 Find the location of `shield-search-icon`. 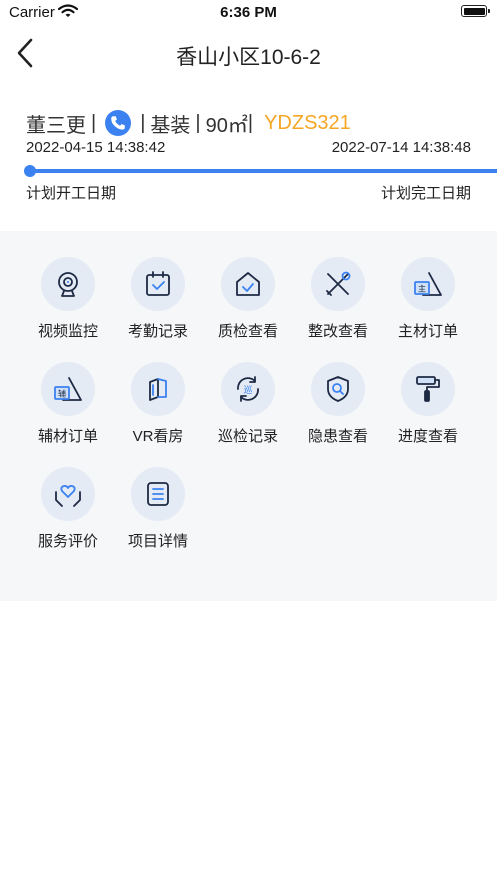

shield-search-icon is located at coordinates (338, 389).